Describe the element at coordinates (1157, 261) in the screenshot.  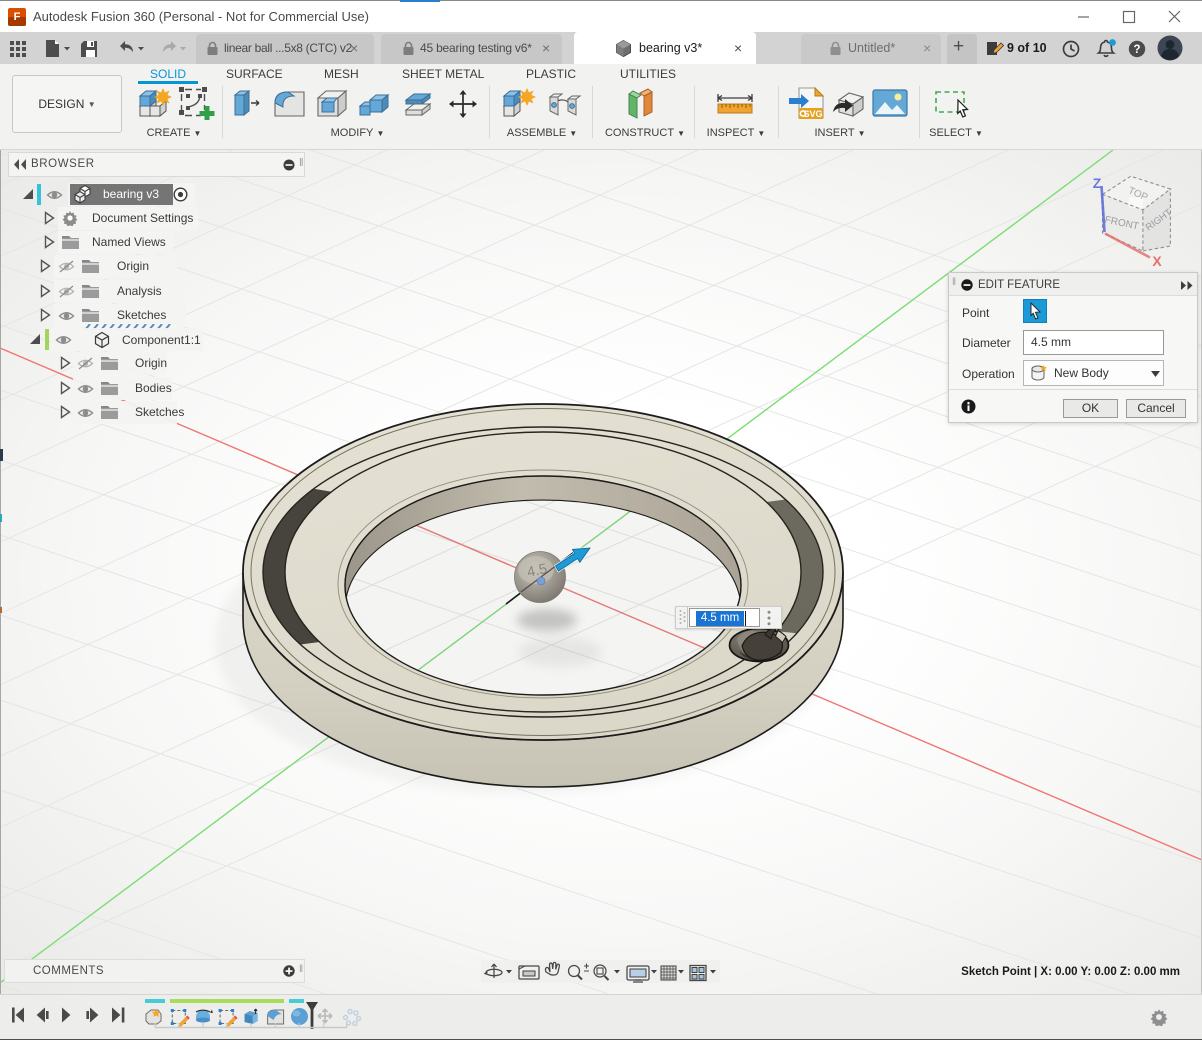
I see `svg-text: X` at that location.